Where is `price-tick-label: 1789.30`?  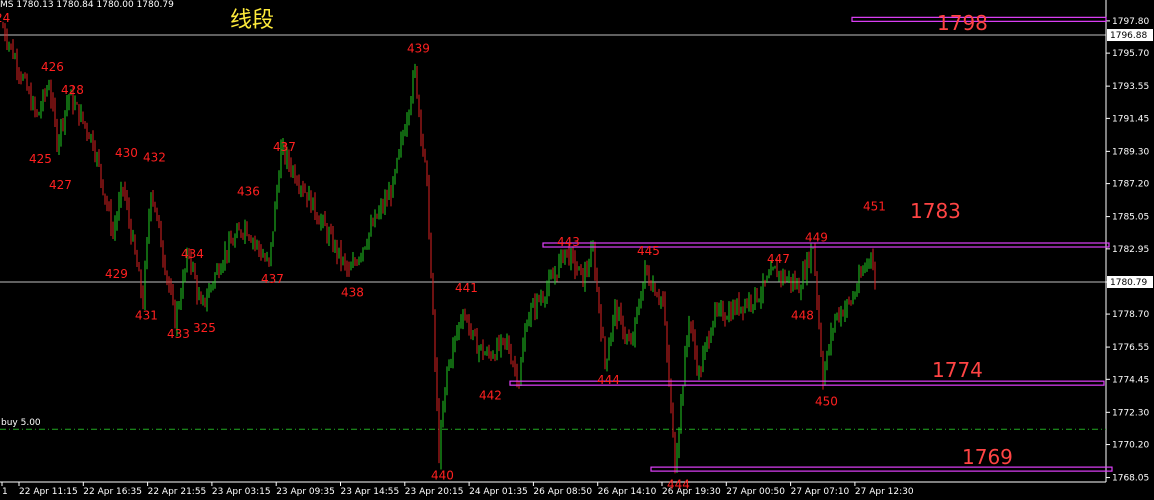 price-tick-label: 1789.30 is located at coordinates (1130, 152).